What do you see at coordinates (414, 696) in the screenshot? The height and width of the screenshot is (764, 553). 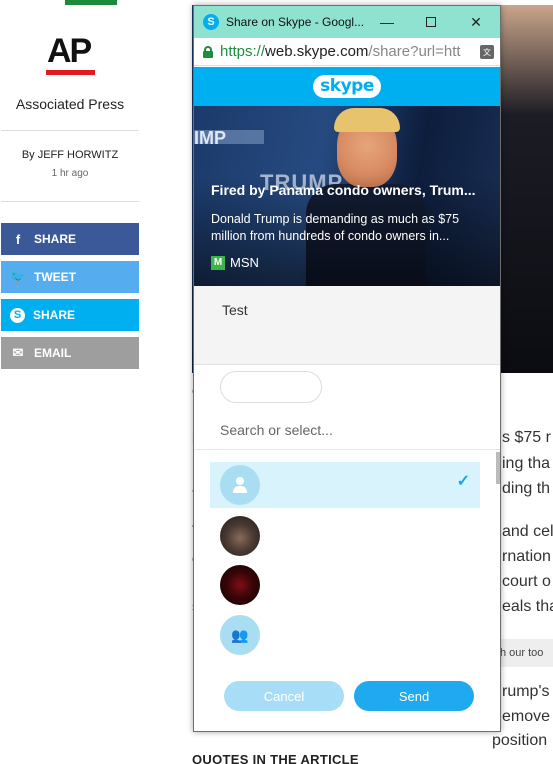 I see `send-button: Send` at bounding box center [414, 696].